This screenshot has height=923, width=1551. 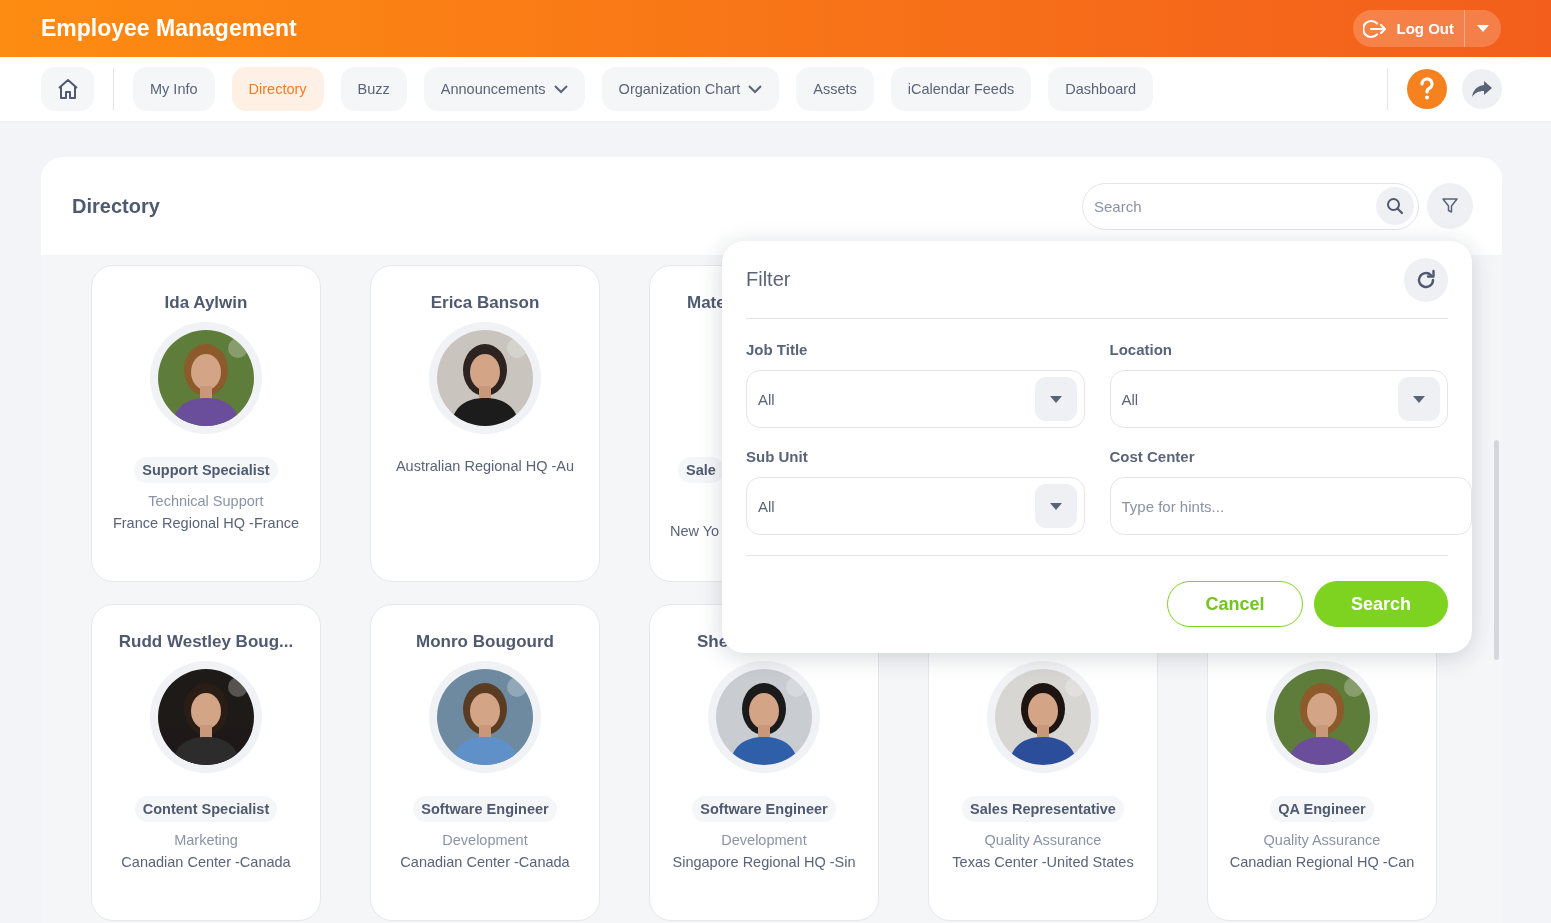 I want to click on field-label: Location, so click(x=1141, y=349).